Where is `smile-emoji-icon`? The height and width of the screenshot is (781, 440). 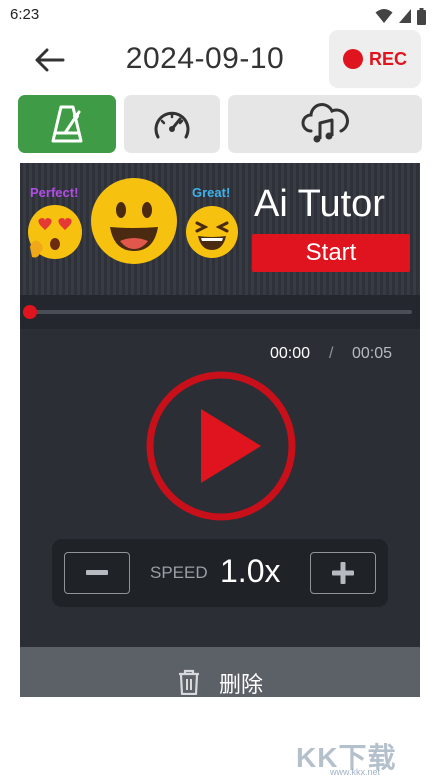
smile-emoji-icon is located at coordinates (134, 221).